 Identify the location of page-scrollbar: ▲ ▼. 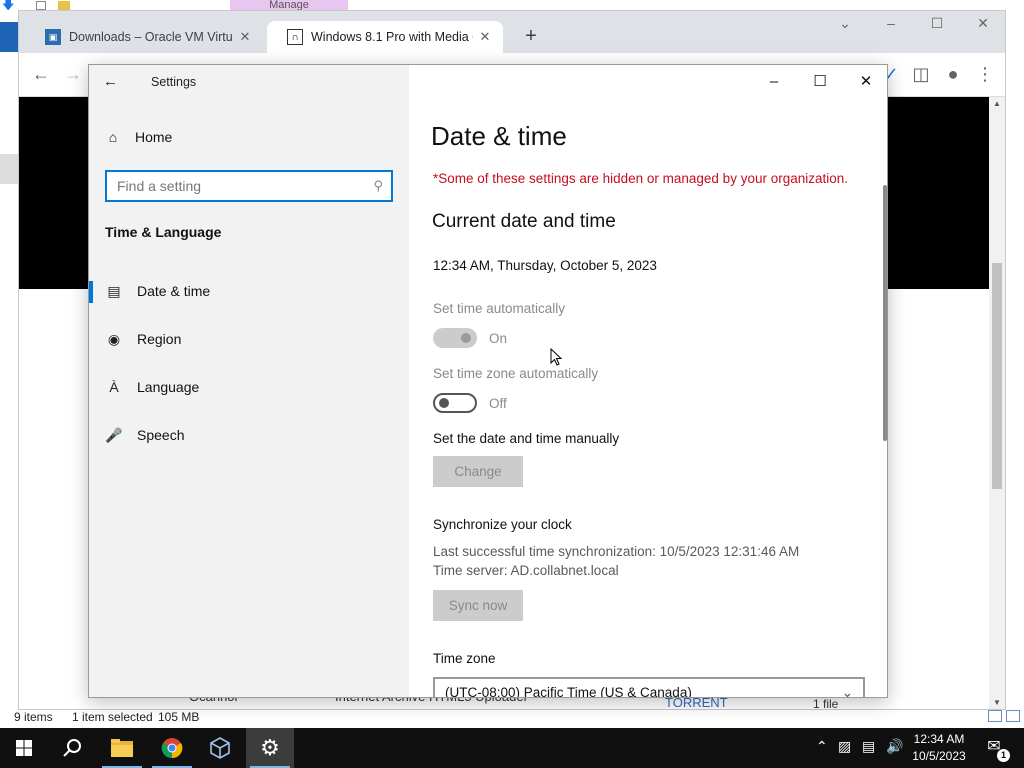
(997, 403).